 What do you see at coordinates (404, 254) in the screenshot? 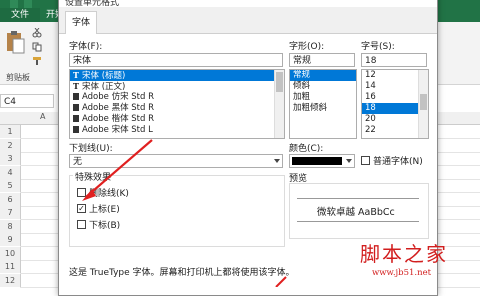
I see `watermark-logo: 脚本之家` at bounding box center [404, 254].